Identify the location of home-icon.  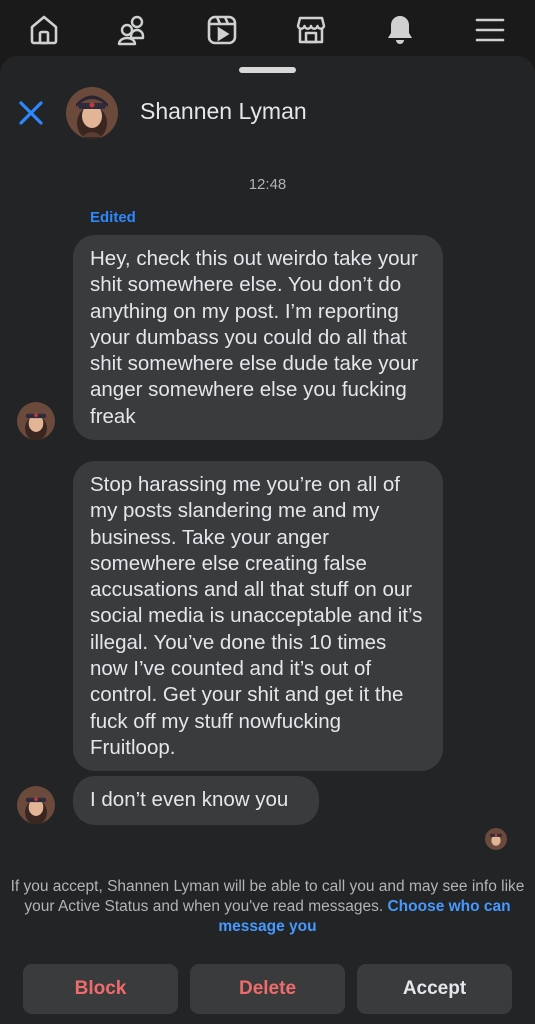
(44, 30).